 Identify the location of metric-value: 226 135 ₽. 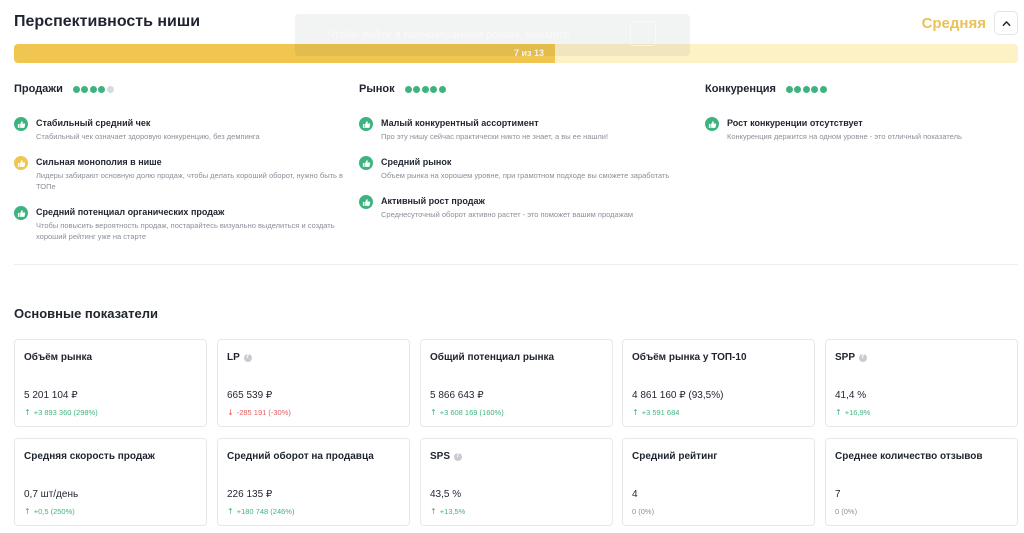
(250, 494).